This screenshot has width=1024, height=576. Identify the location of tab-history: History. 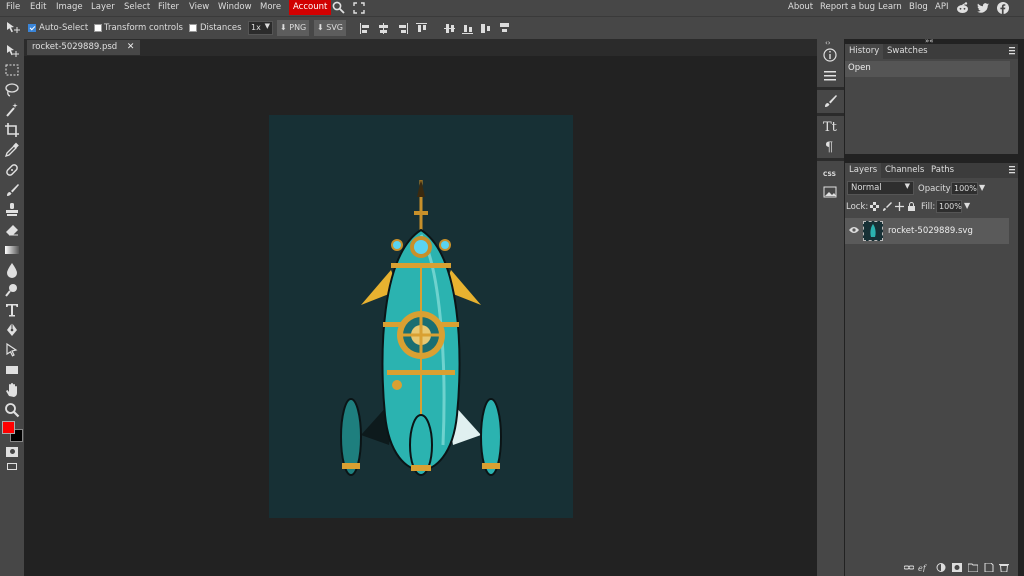
(864, 51).